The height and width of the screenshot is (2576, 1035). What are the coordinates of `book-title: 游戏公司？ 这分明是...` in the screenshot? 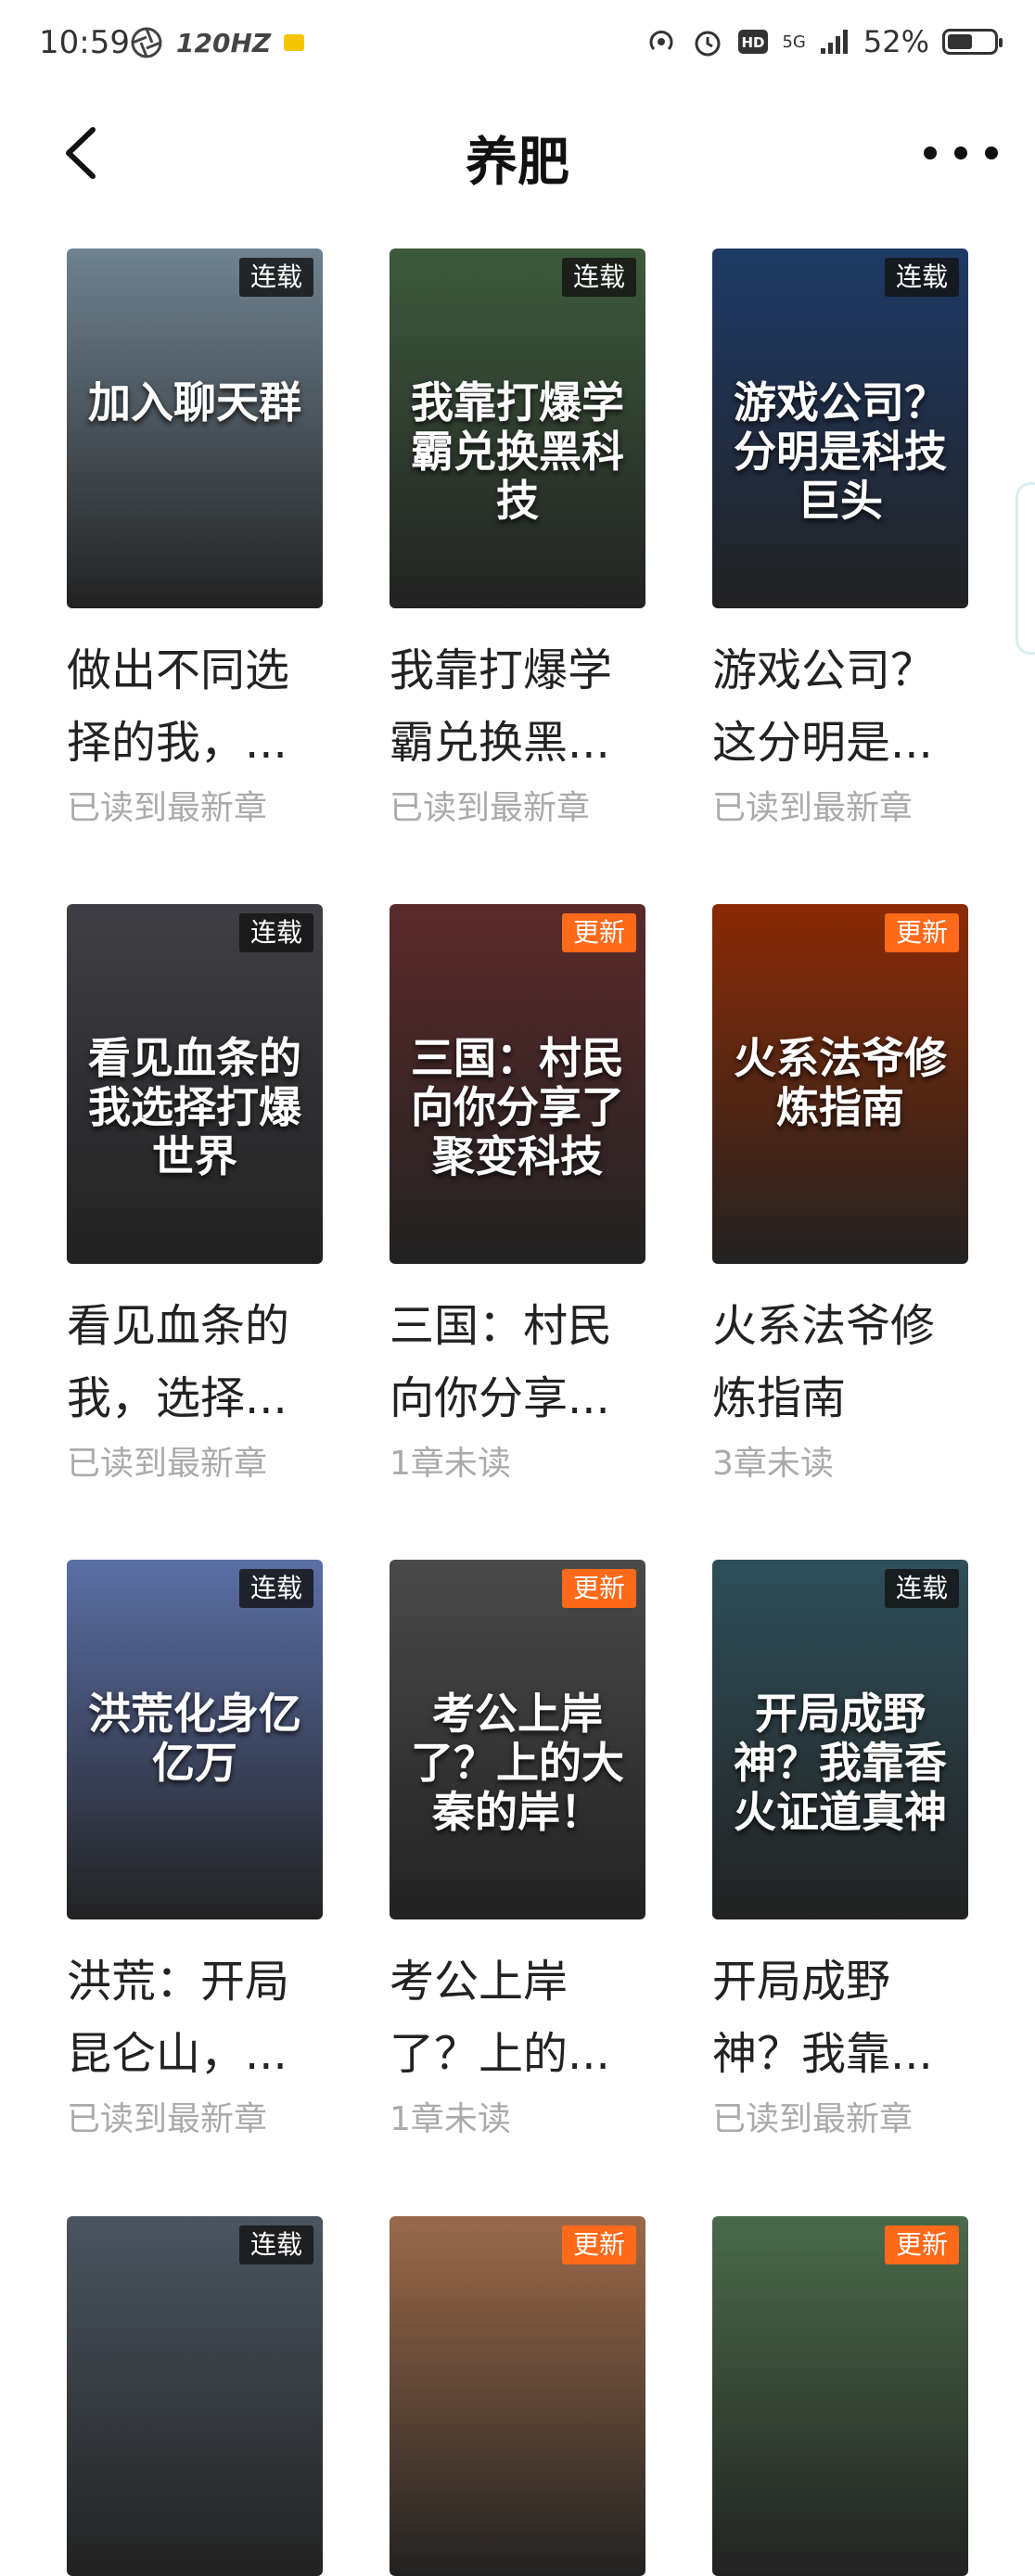 It's located at (846, 706).